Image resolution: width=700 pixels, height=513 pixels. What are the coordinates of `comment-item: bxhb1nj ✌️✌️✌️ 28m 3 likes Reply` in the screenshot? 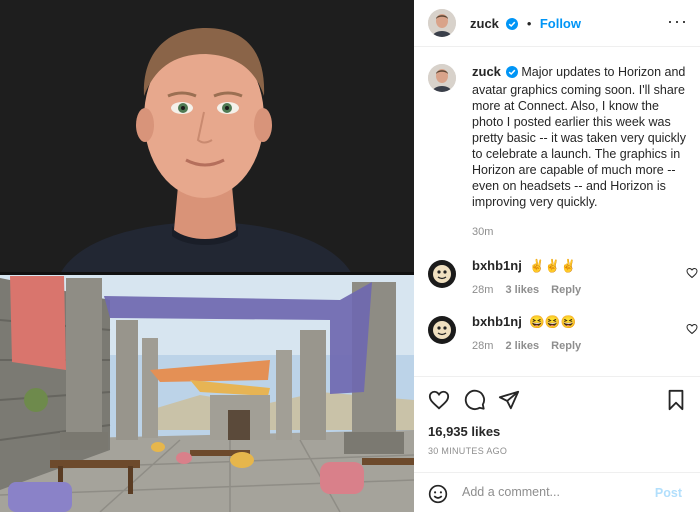 It's located at (563, 278).